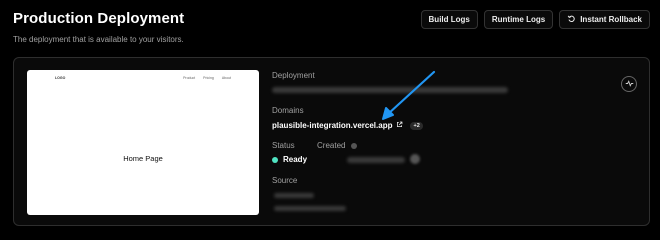  What do you see at coordinates (416, 125) in the screenshot?
I see `domain-count-badge: +2` at bounding box center [416, 125].